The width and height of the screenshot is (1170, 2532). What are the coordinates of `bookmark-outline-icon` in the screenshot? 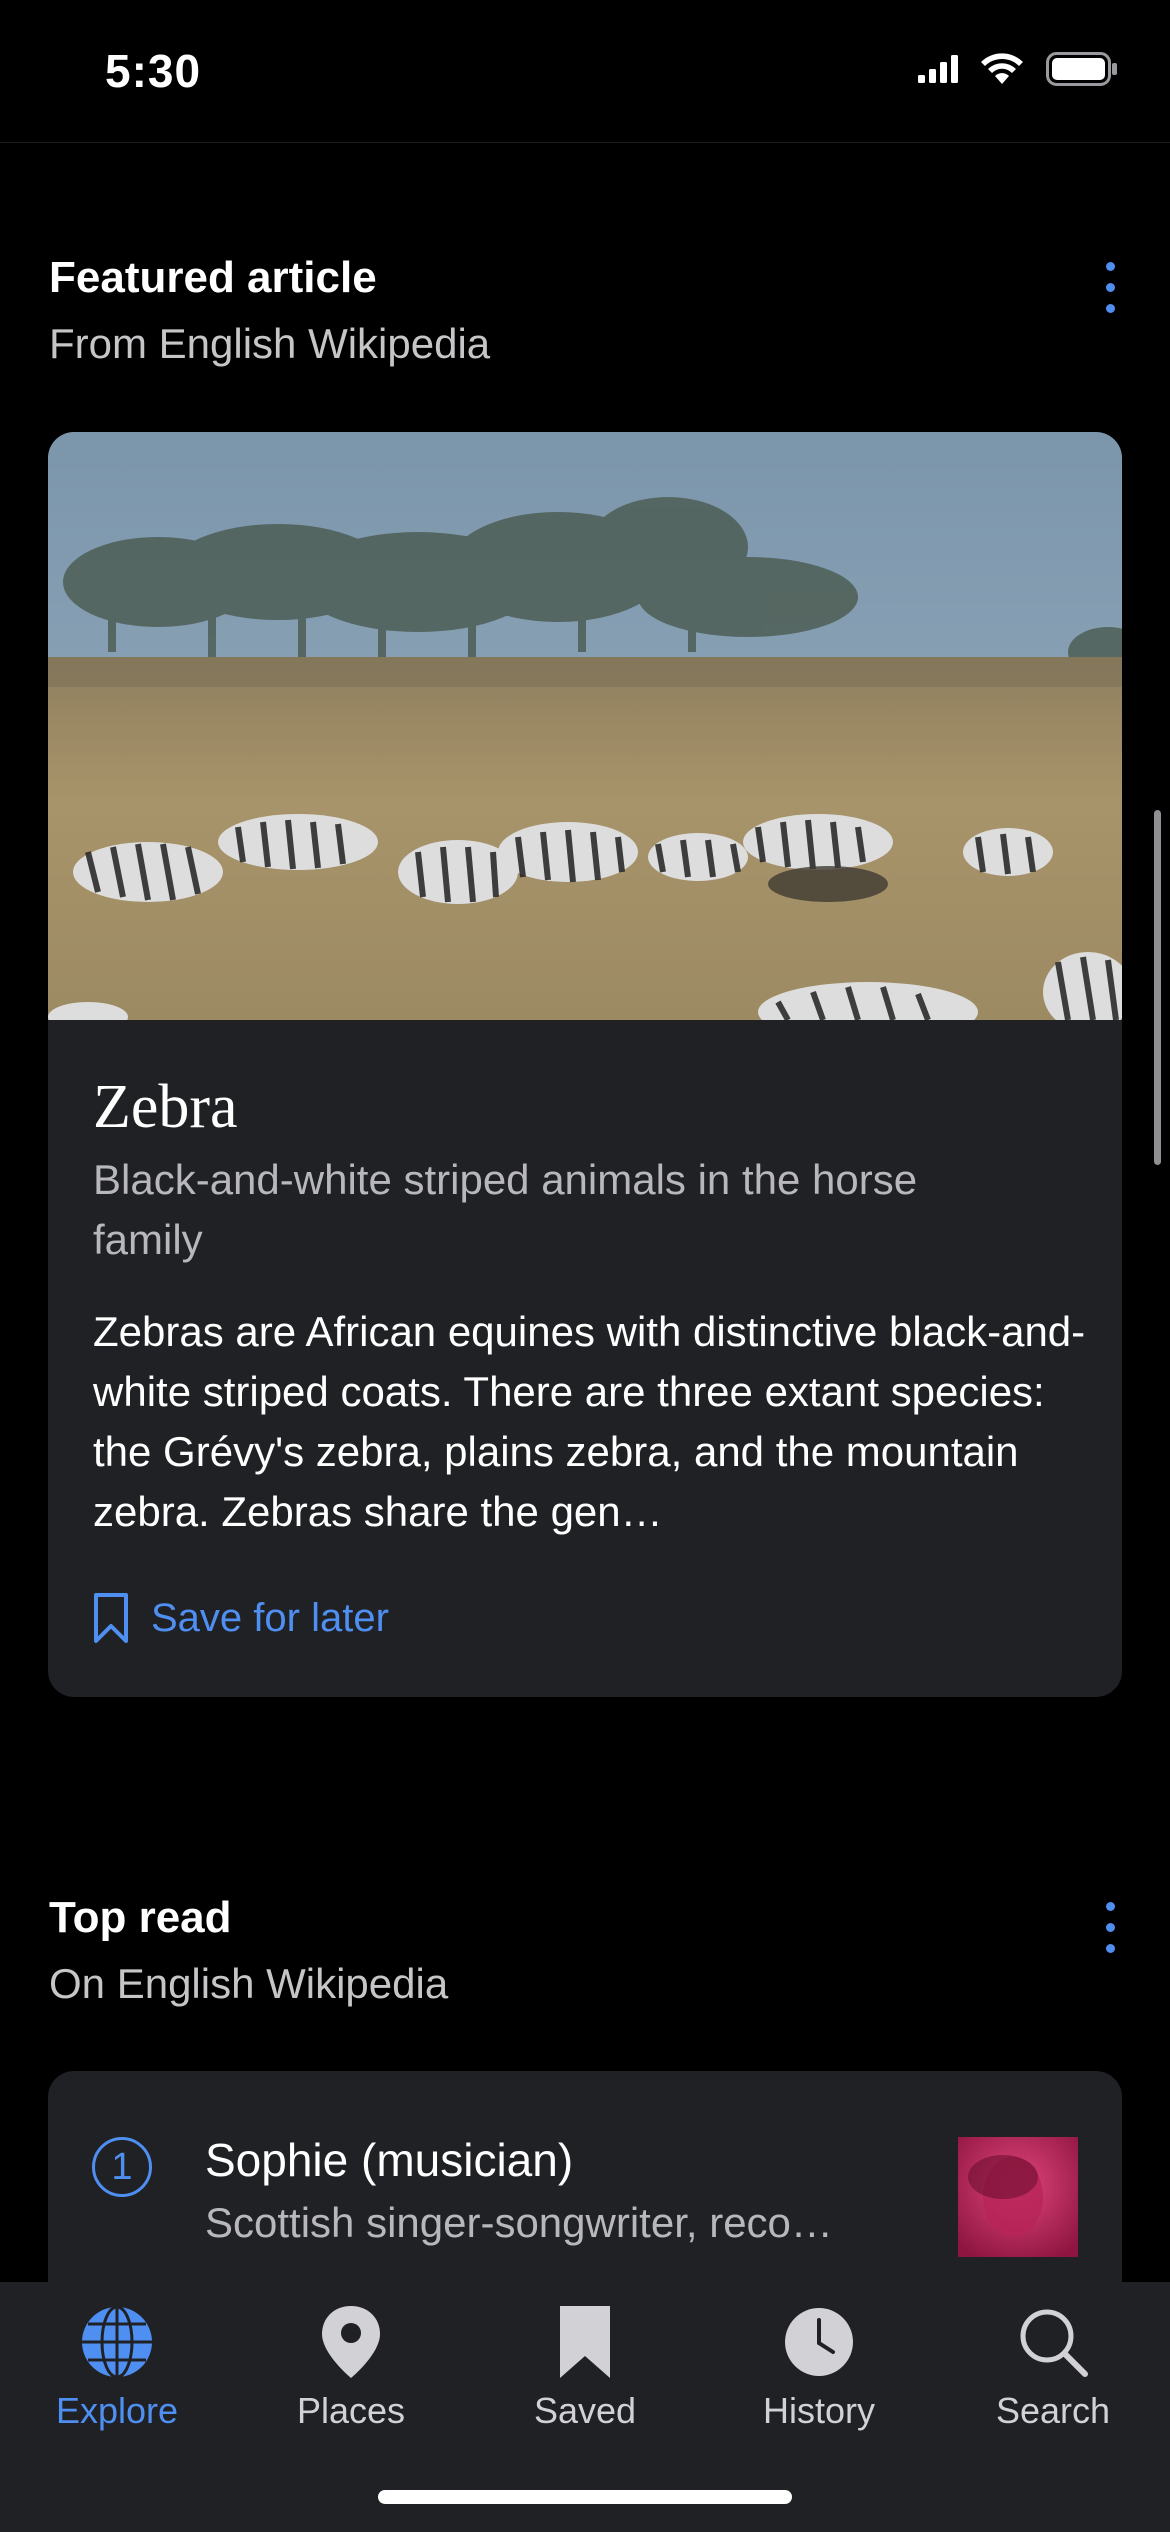 It's located at (111, 1618).